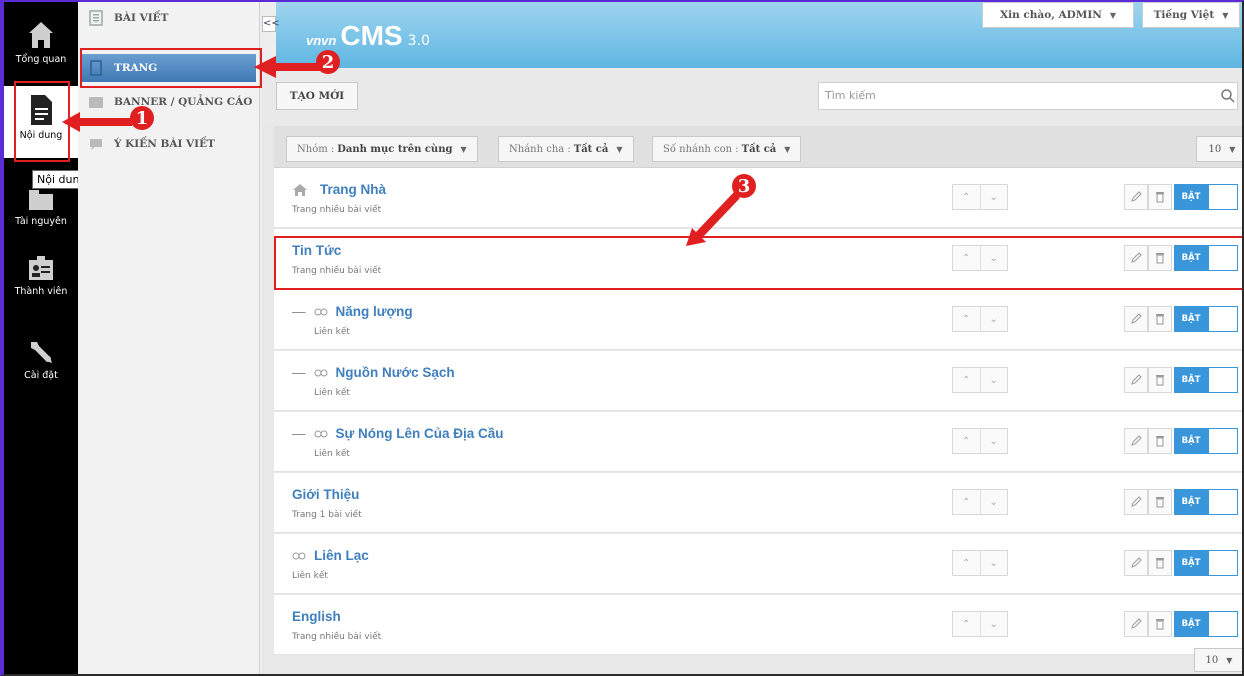  I want to click on nav-item-overview: Tổng quan, so click(41, 48).